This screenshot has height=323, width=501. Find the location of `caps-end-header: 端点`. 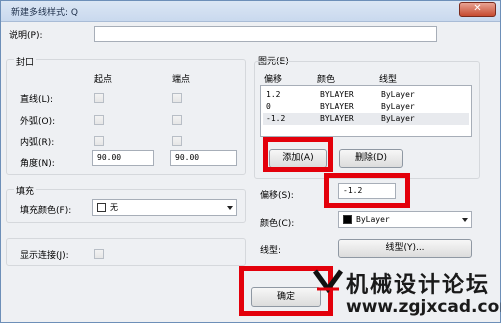

caps-end-header: 端点 is located at coordinates (181, 80).